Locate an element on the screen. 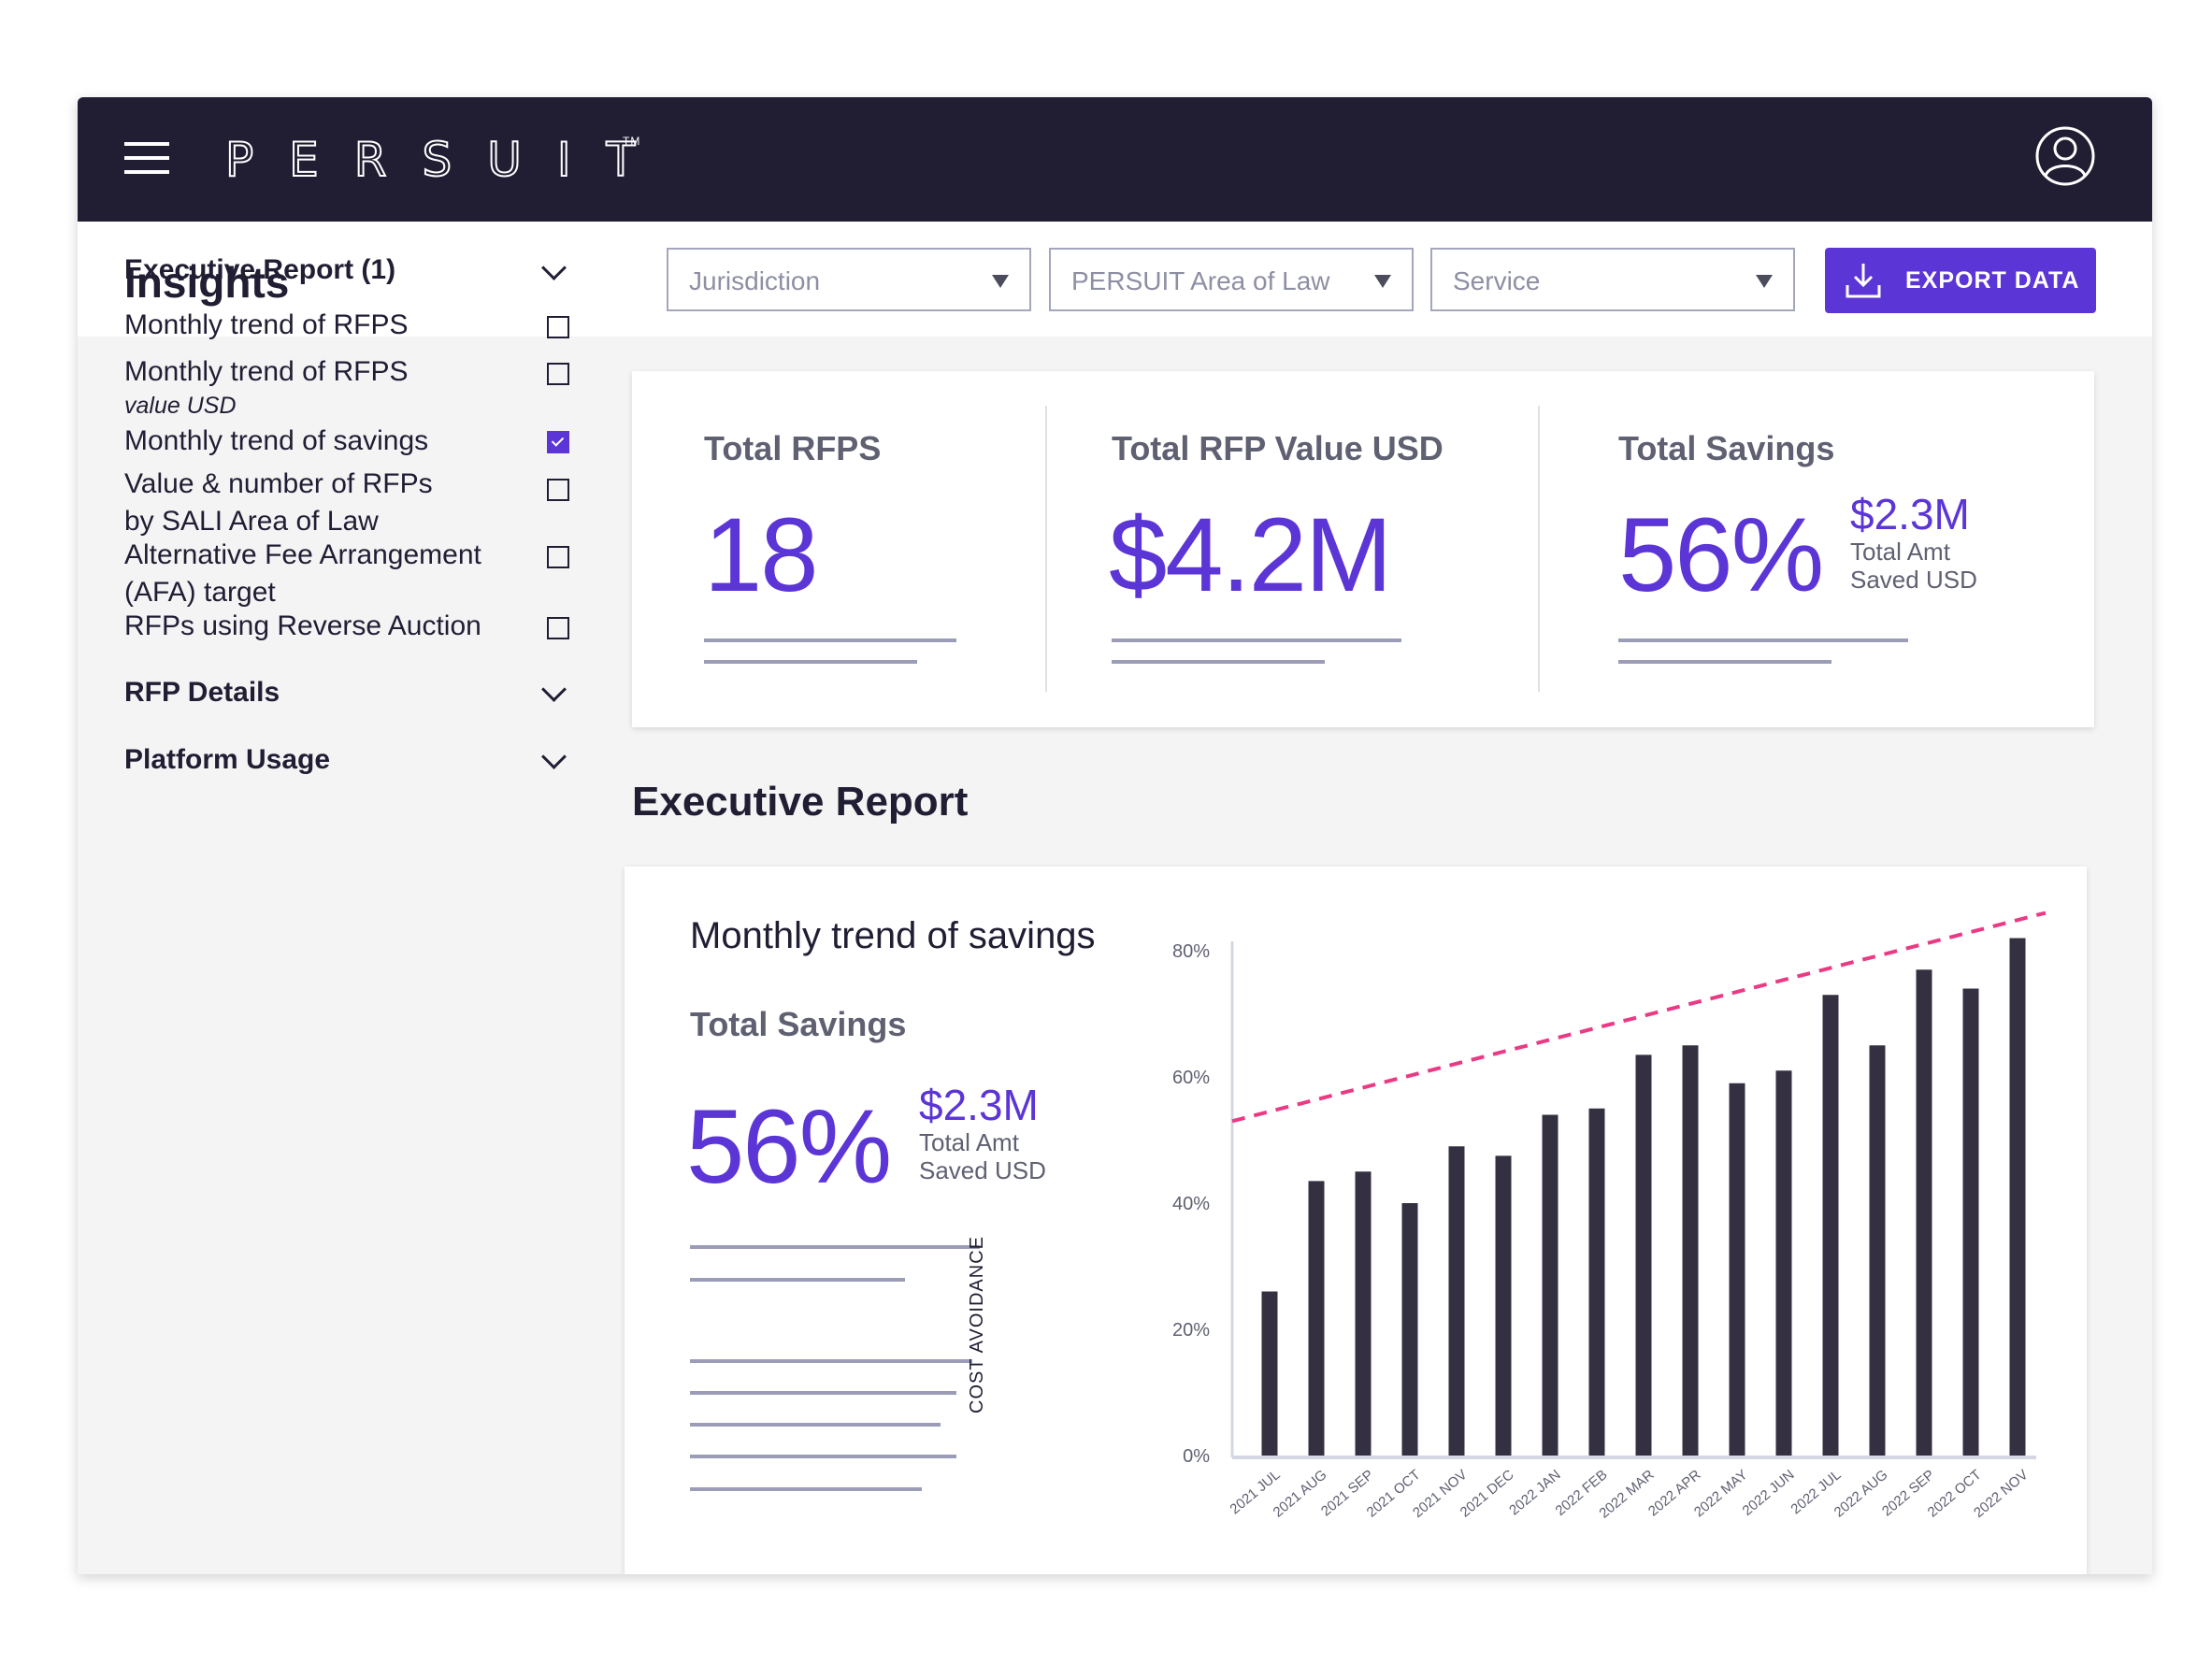 This screenshot has height=1664, width=2212. y-tick-label: 60% is located at coordinates (1191, 1078).